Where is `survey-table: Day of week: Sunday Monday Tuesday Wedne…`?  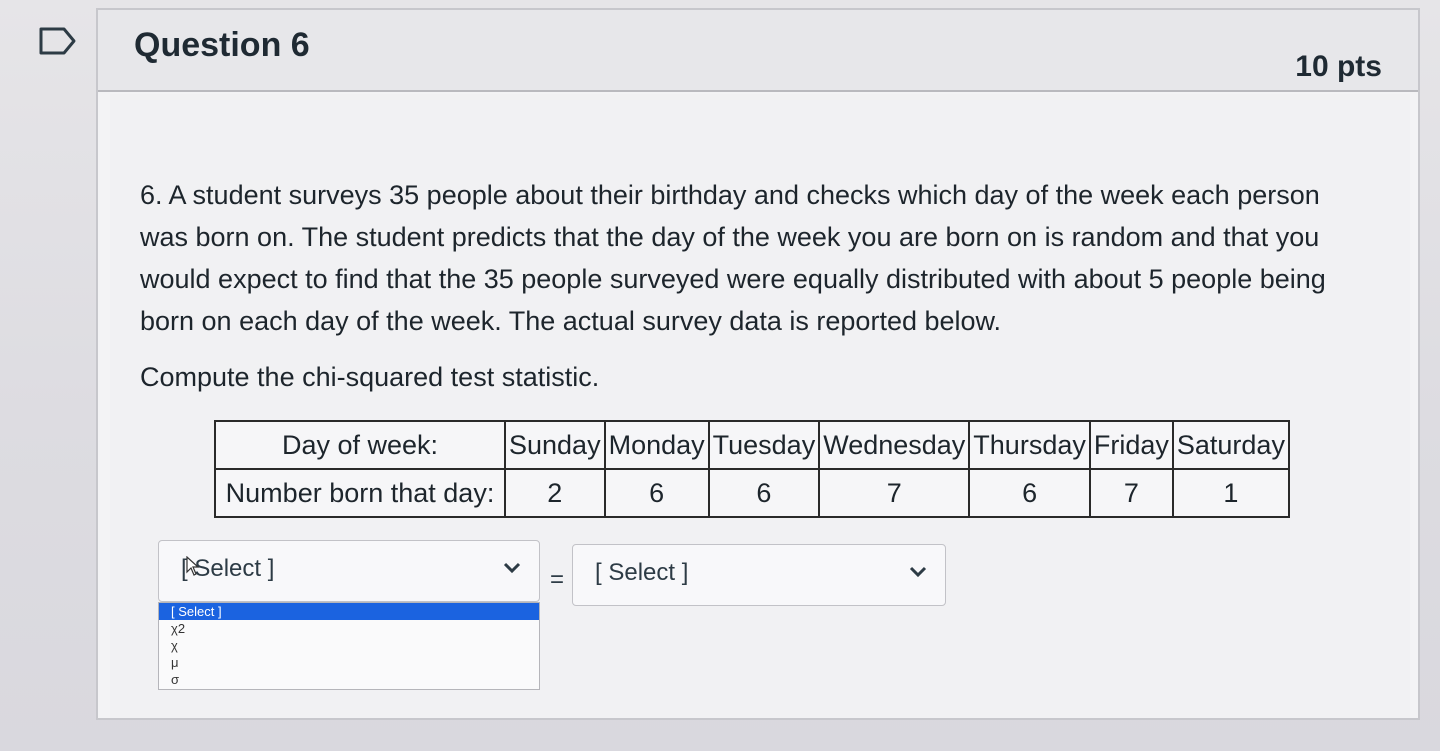 survey-table: Day of week: Sunday Monday Tuesday Wedne… is located at coordinates (752, 469).